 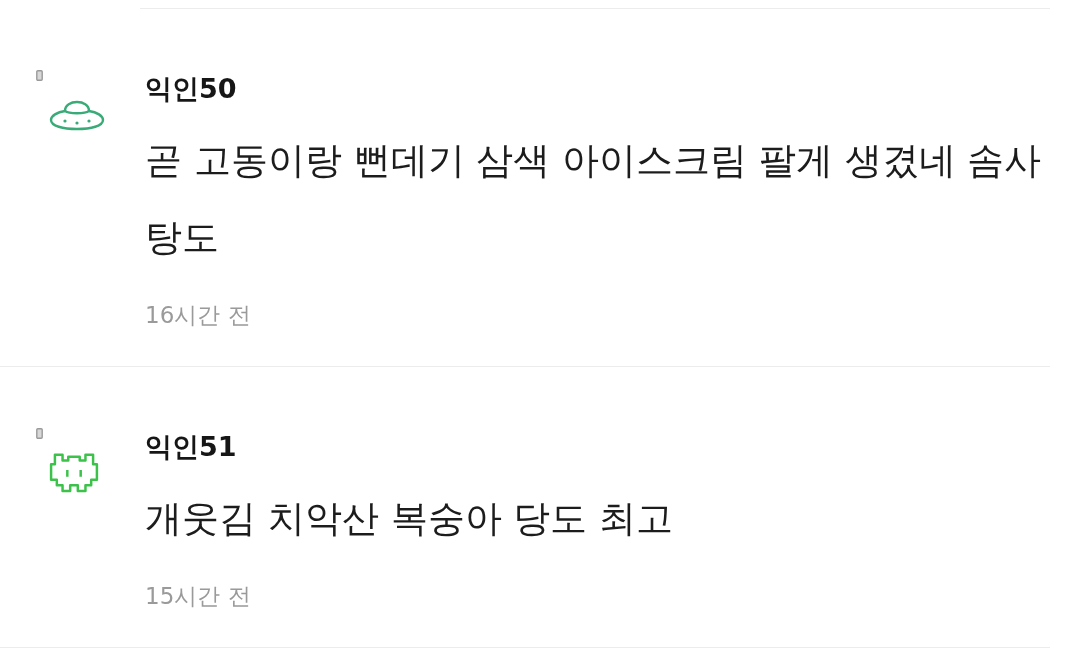 I want to click on author-name: 익인50, so click(x=191, y=89).